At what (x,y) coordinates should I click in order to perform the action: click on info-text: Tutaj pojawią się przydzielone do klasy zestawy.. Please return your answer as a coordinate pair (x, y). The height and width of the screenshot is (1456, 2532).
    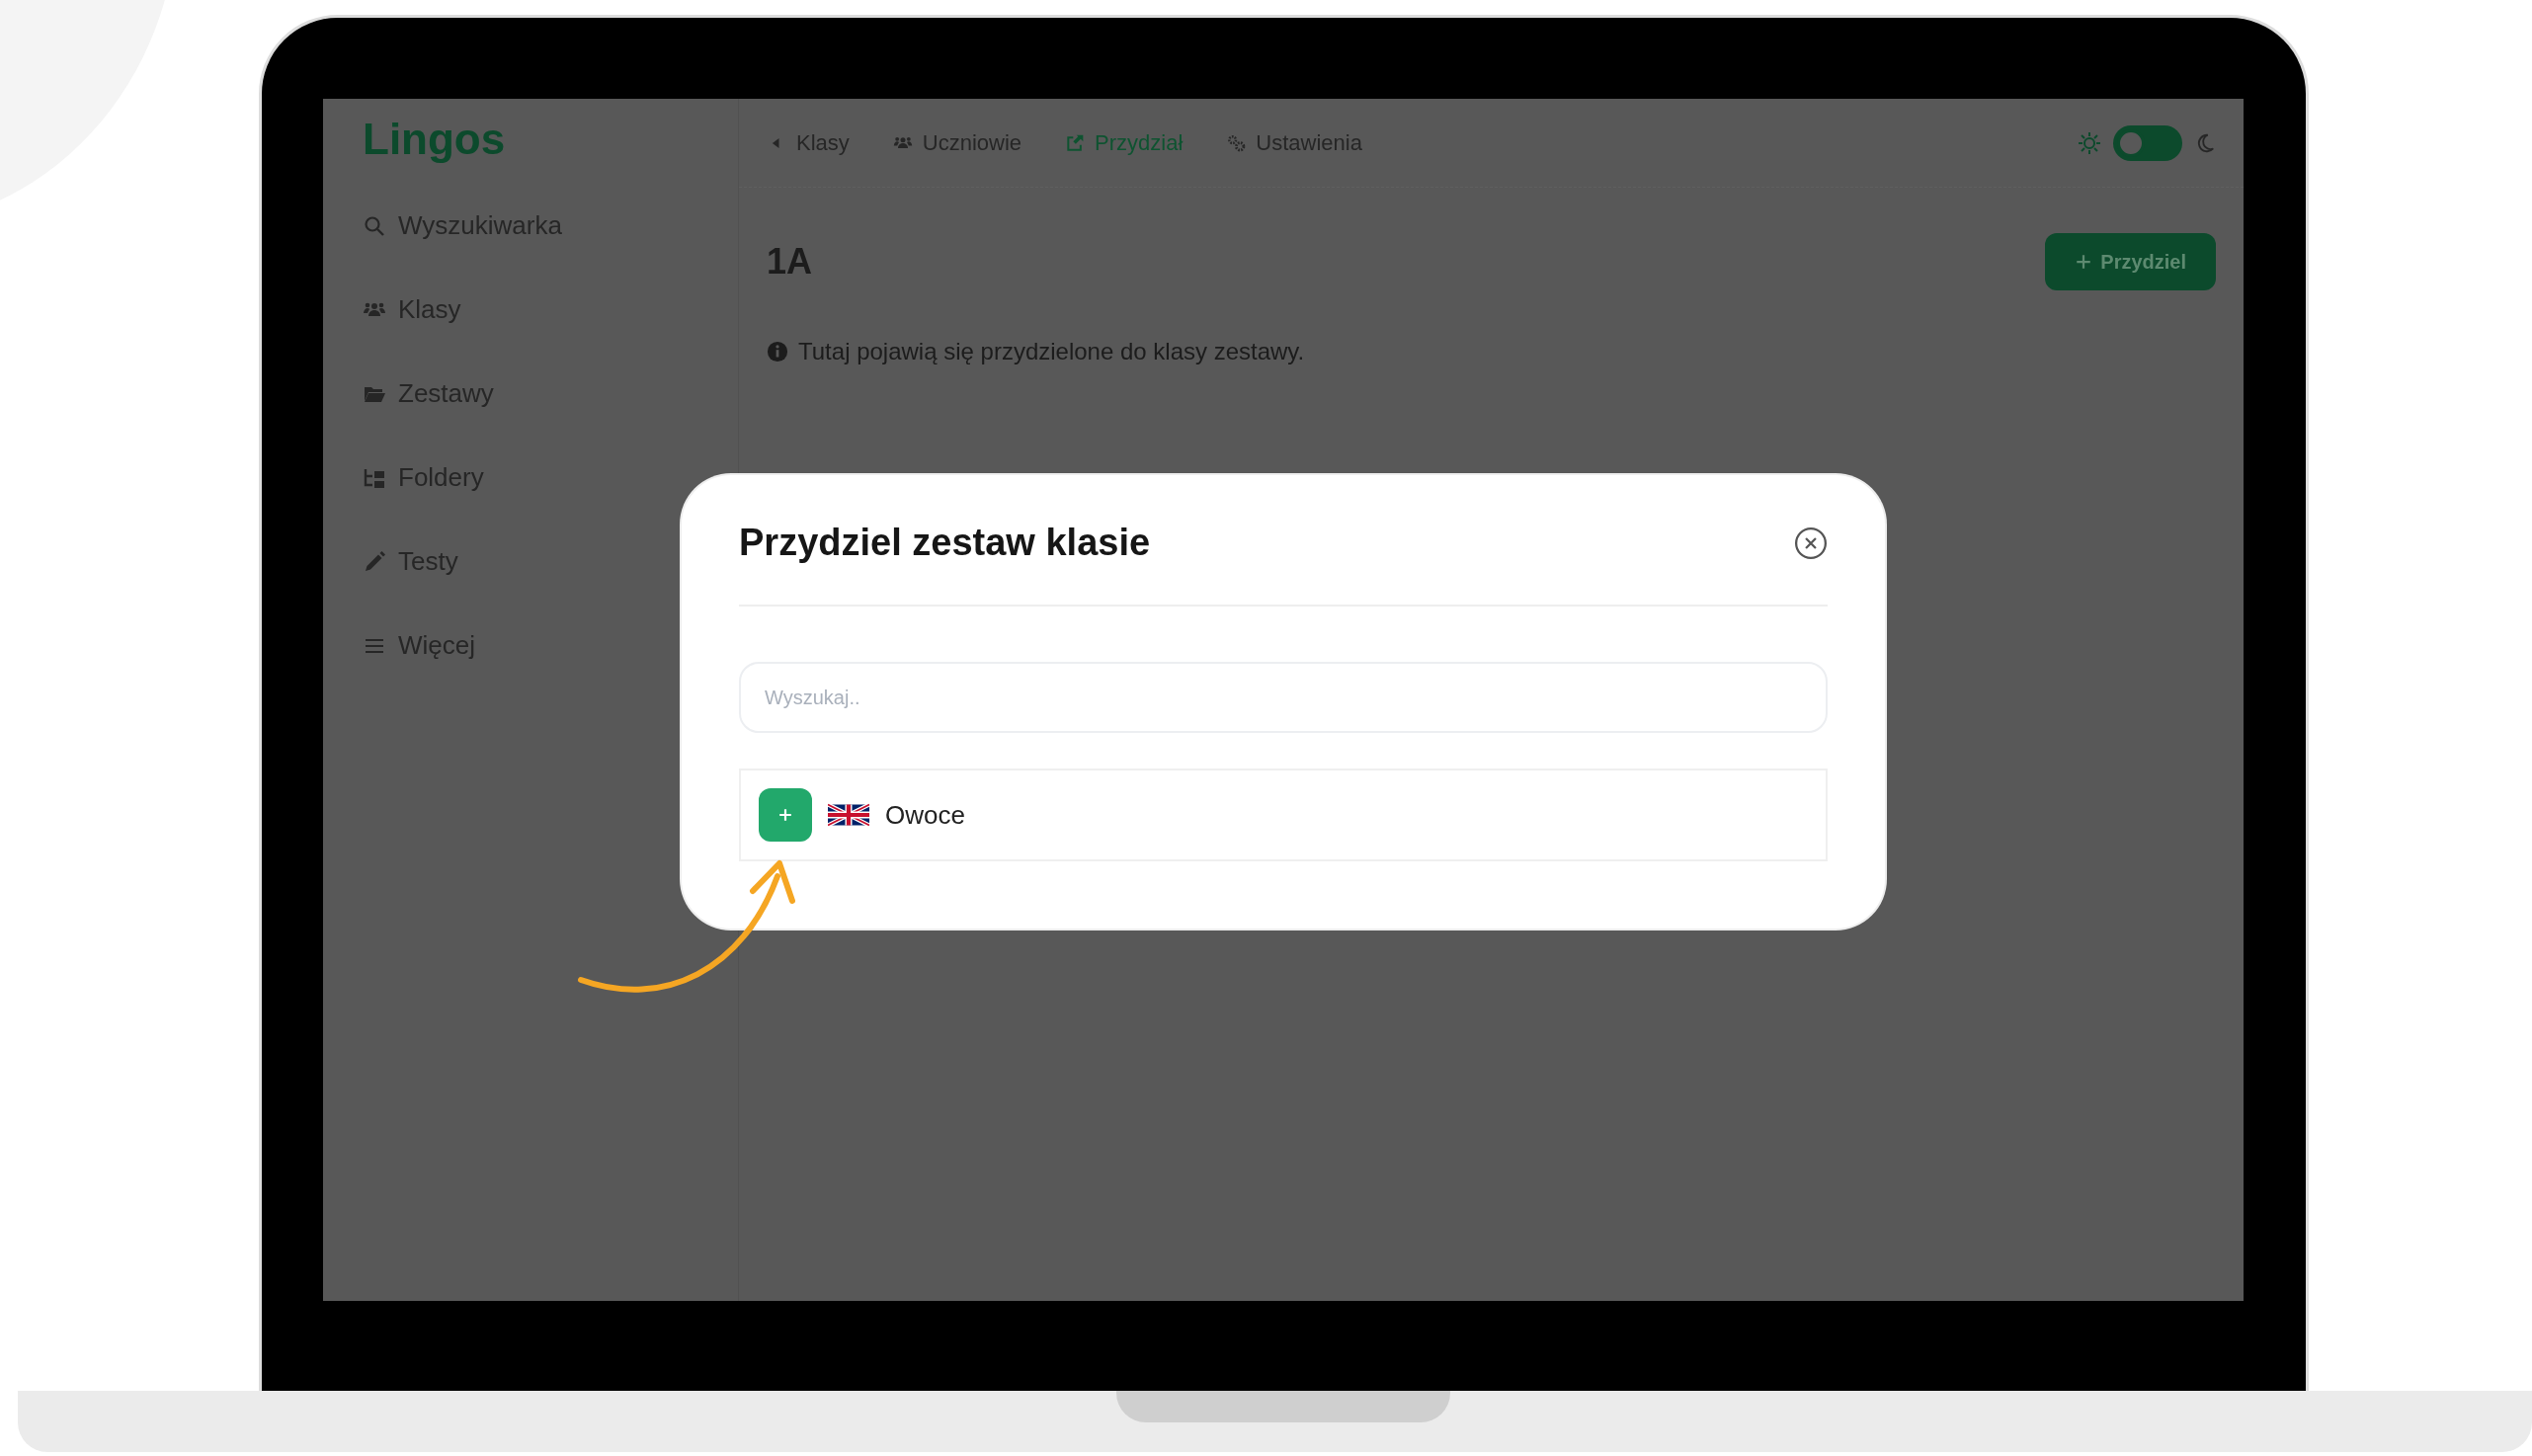
    Looking at the image, I should click on (1051, 351).